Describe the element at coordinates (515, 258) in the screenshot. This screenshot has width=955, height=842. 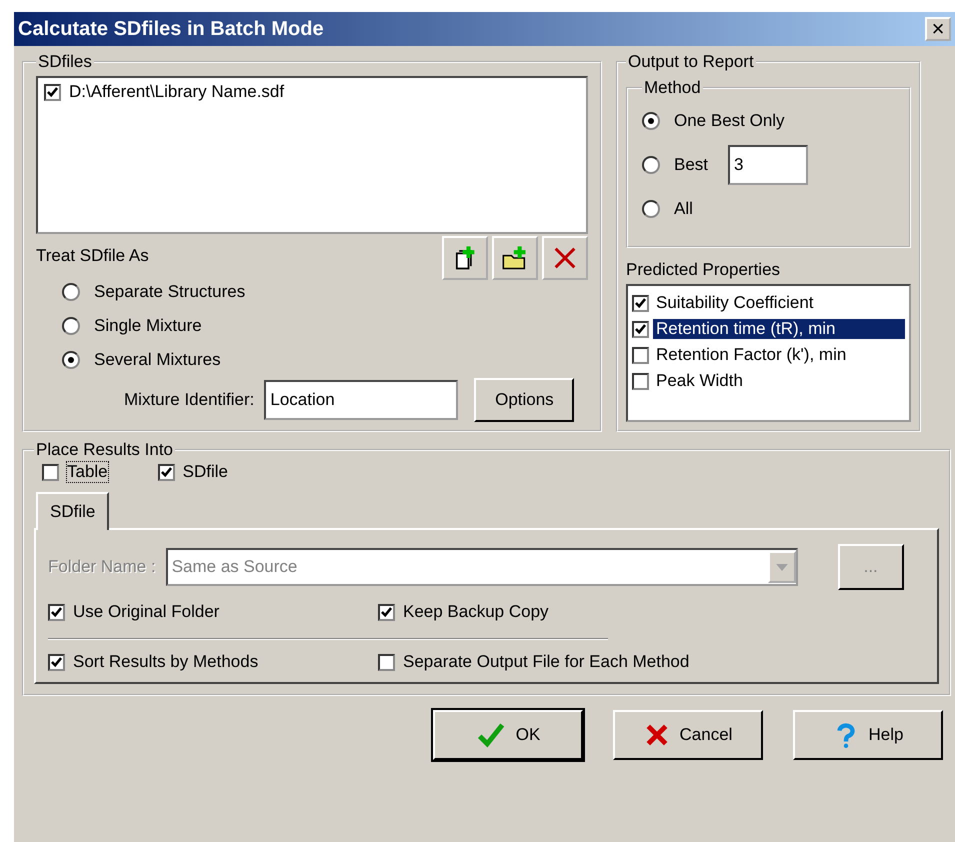
I see `add-folder-button` at that location.